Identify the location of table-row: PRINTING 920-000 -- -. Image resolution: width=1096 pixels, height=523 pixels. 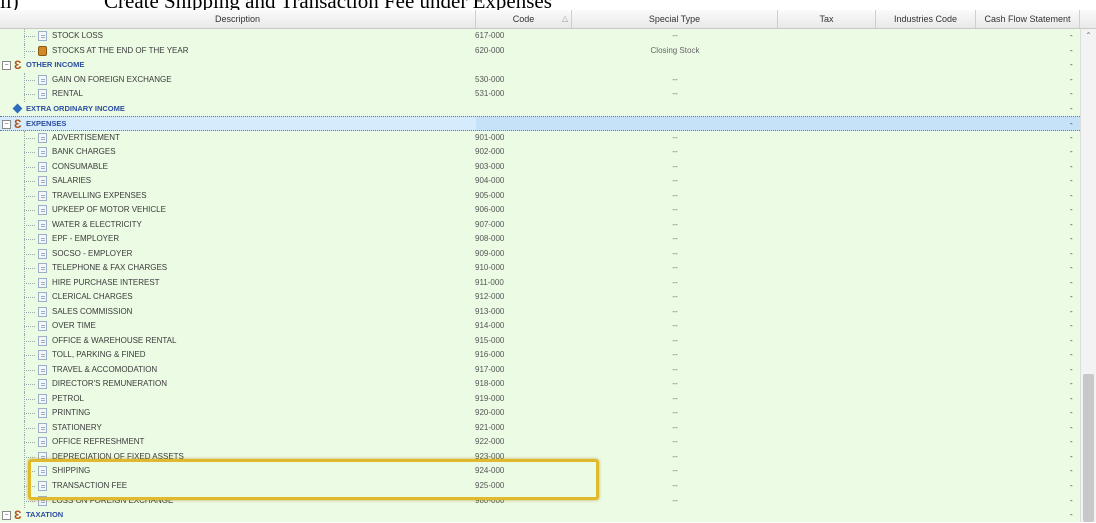
(540, 413).